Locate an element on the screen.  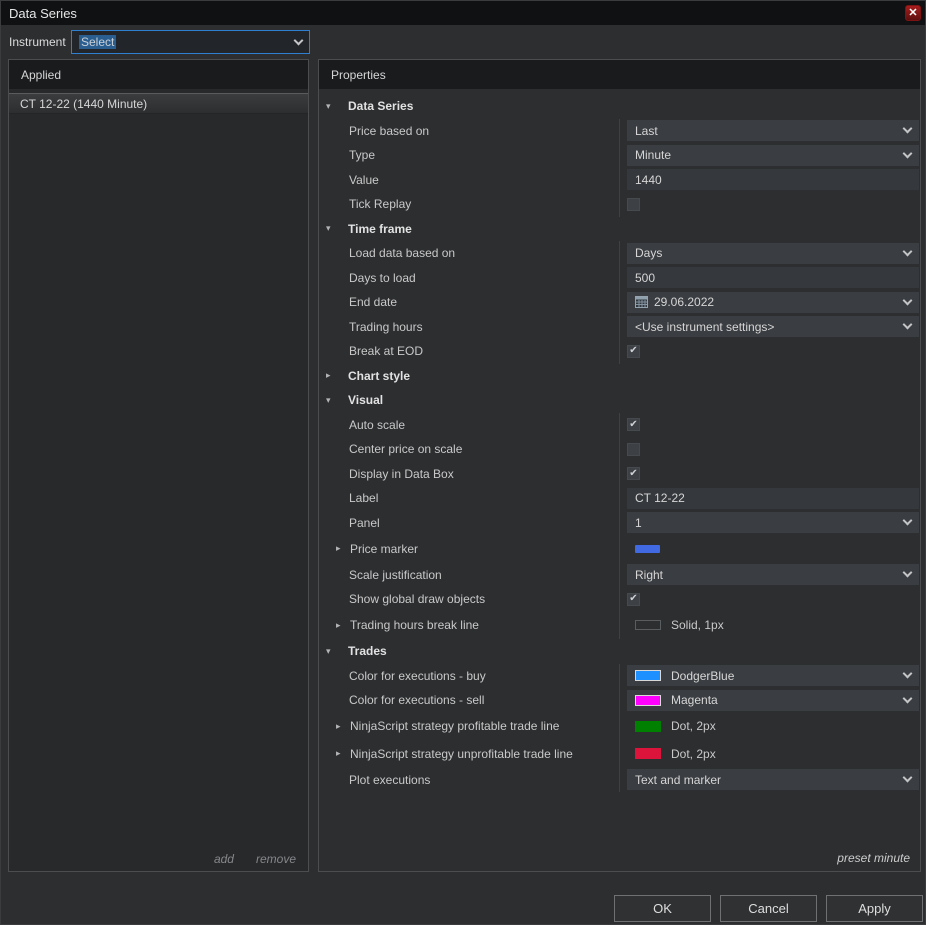
property-row-trading-hours: Trading hours <Use instrument settings> is located at coordinates (619, 326).